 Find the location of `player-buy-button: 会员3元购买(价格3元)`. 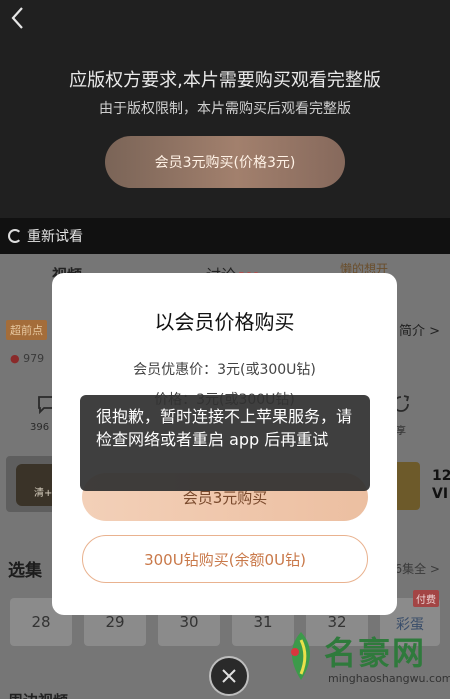

player-buy-button: 会员3元购买(价格3元) is located at coordinates (225, 162).